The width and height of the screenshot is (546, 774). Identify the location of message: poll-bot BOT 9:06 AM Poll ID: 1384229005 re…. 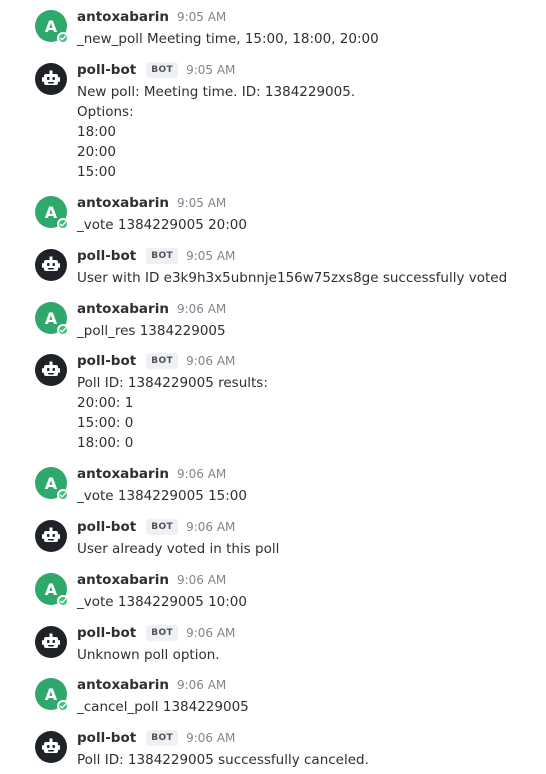
(273, 402).